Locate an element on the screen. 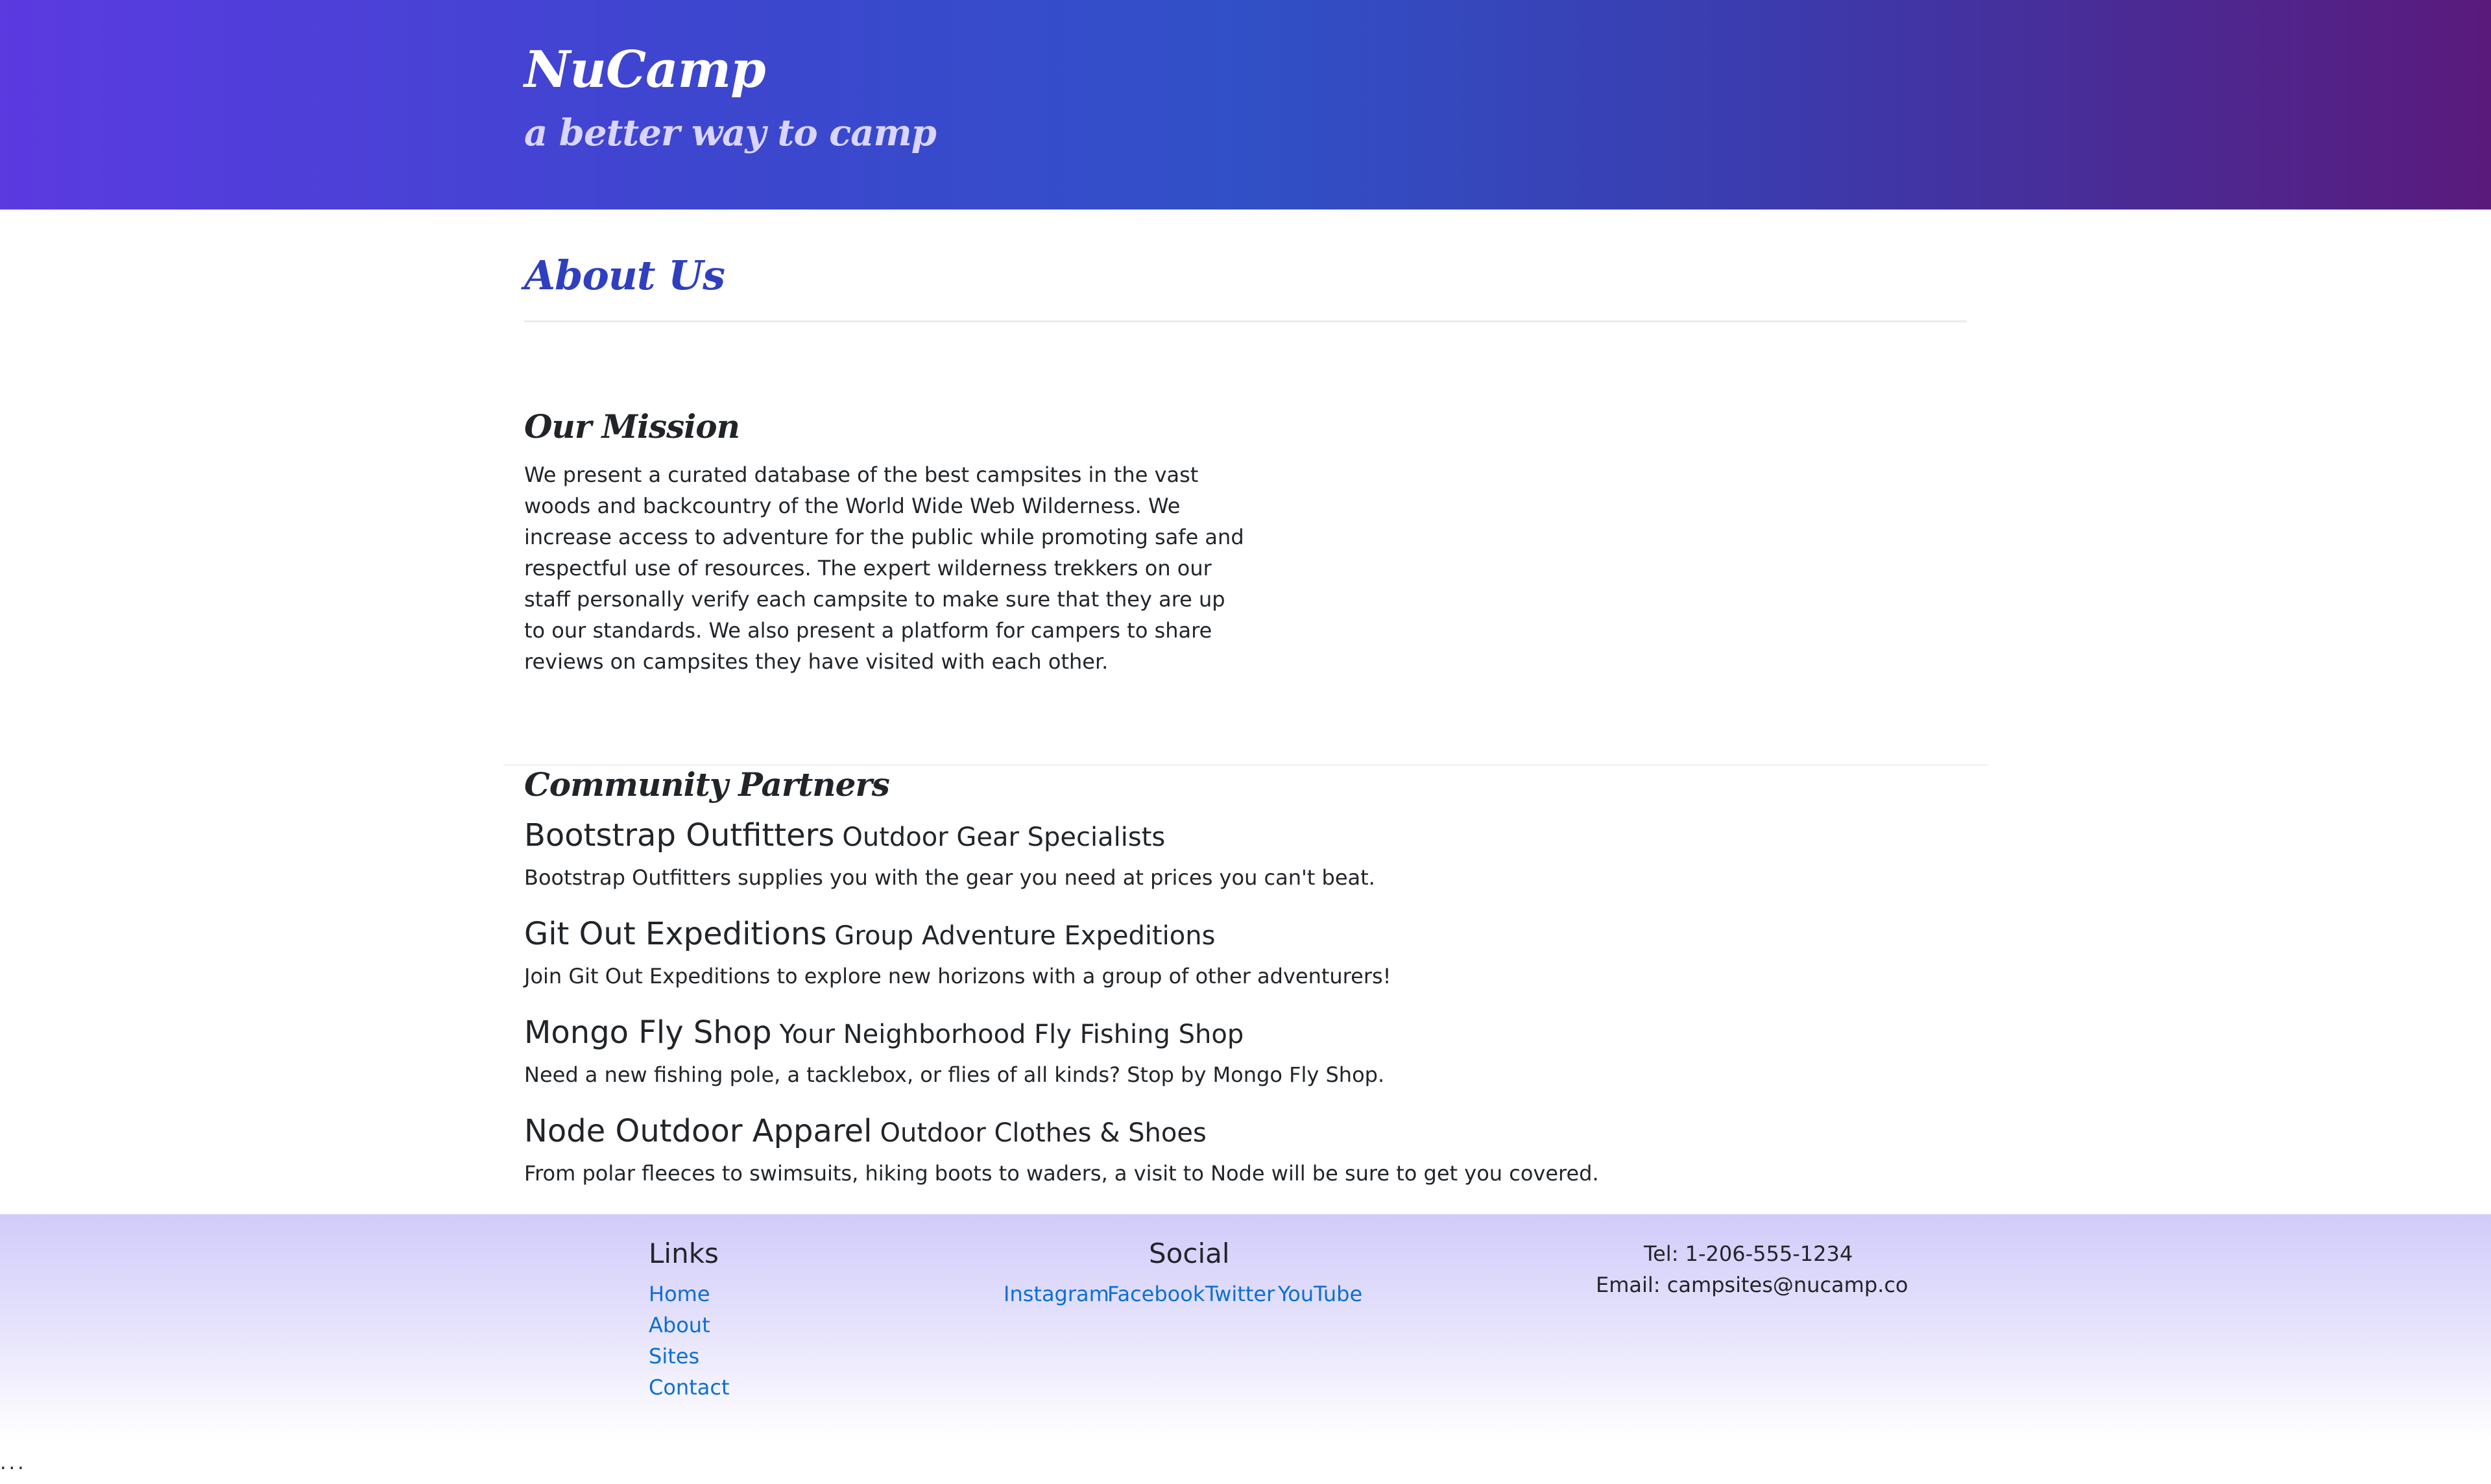 The height and width of the screenshot is (1484, 2491). footer-link-sites: Sites is located at coordinates (674, 1357).